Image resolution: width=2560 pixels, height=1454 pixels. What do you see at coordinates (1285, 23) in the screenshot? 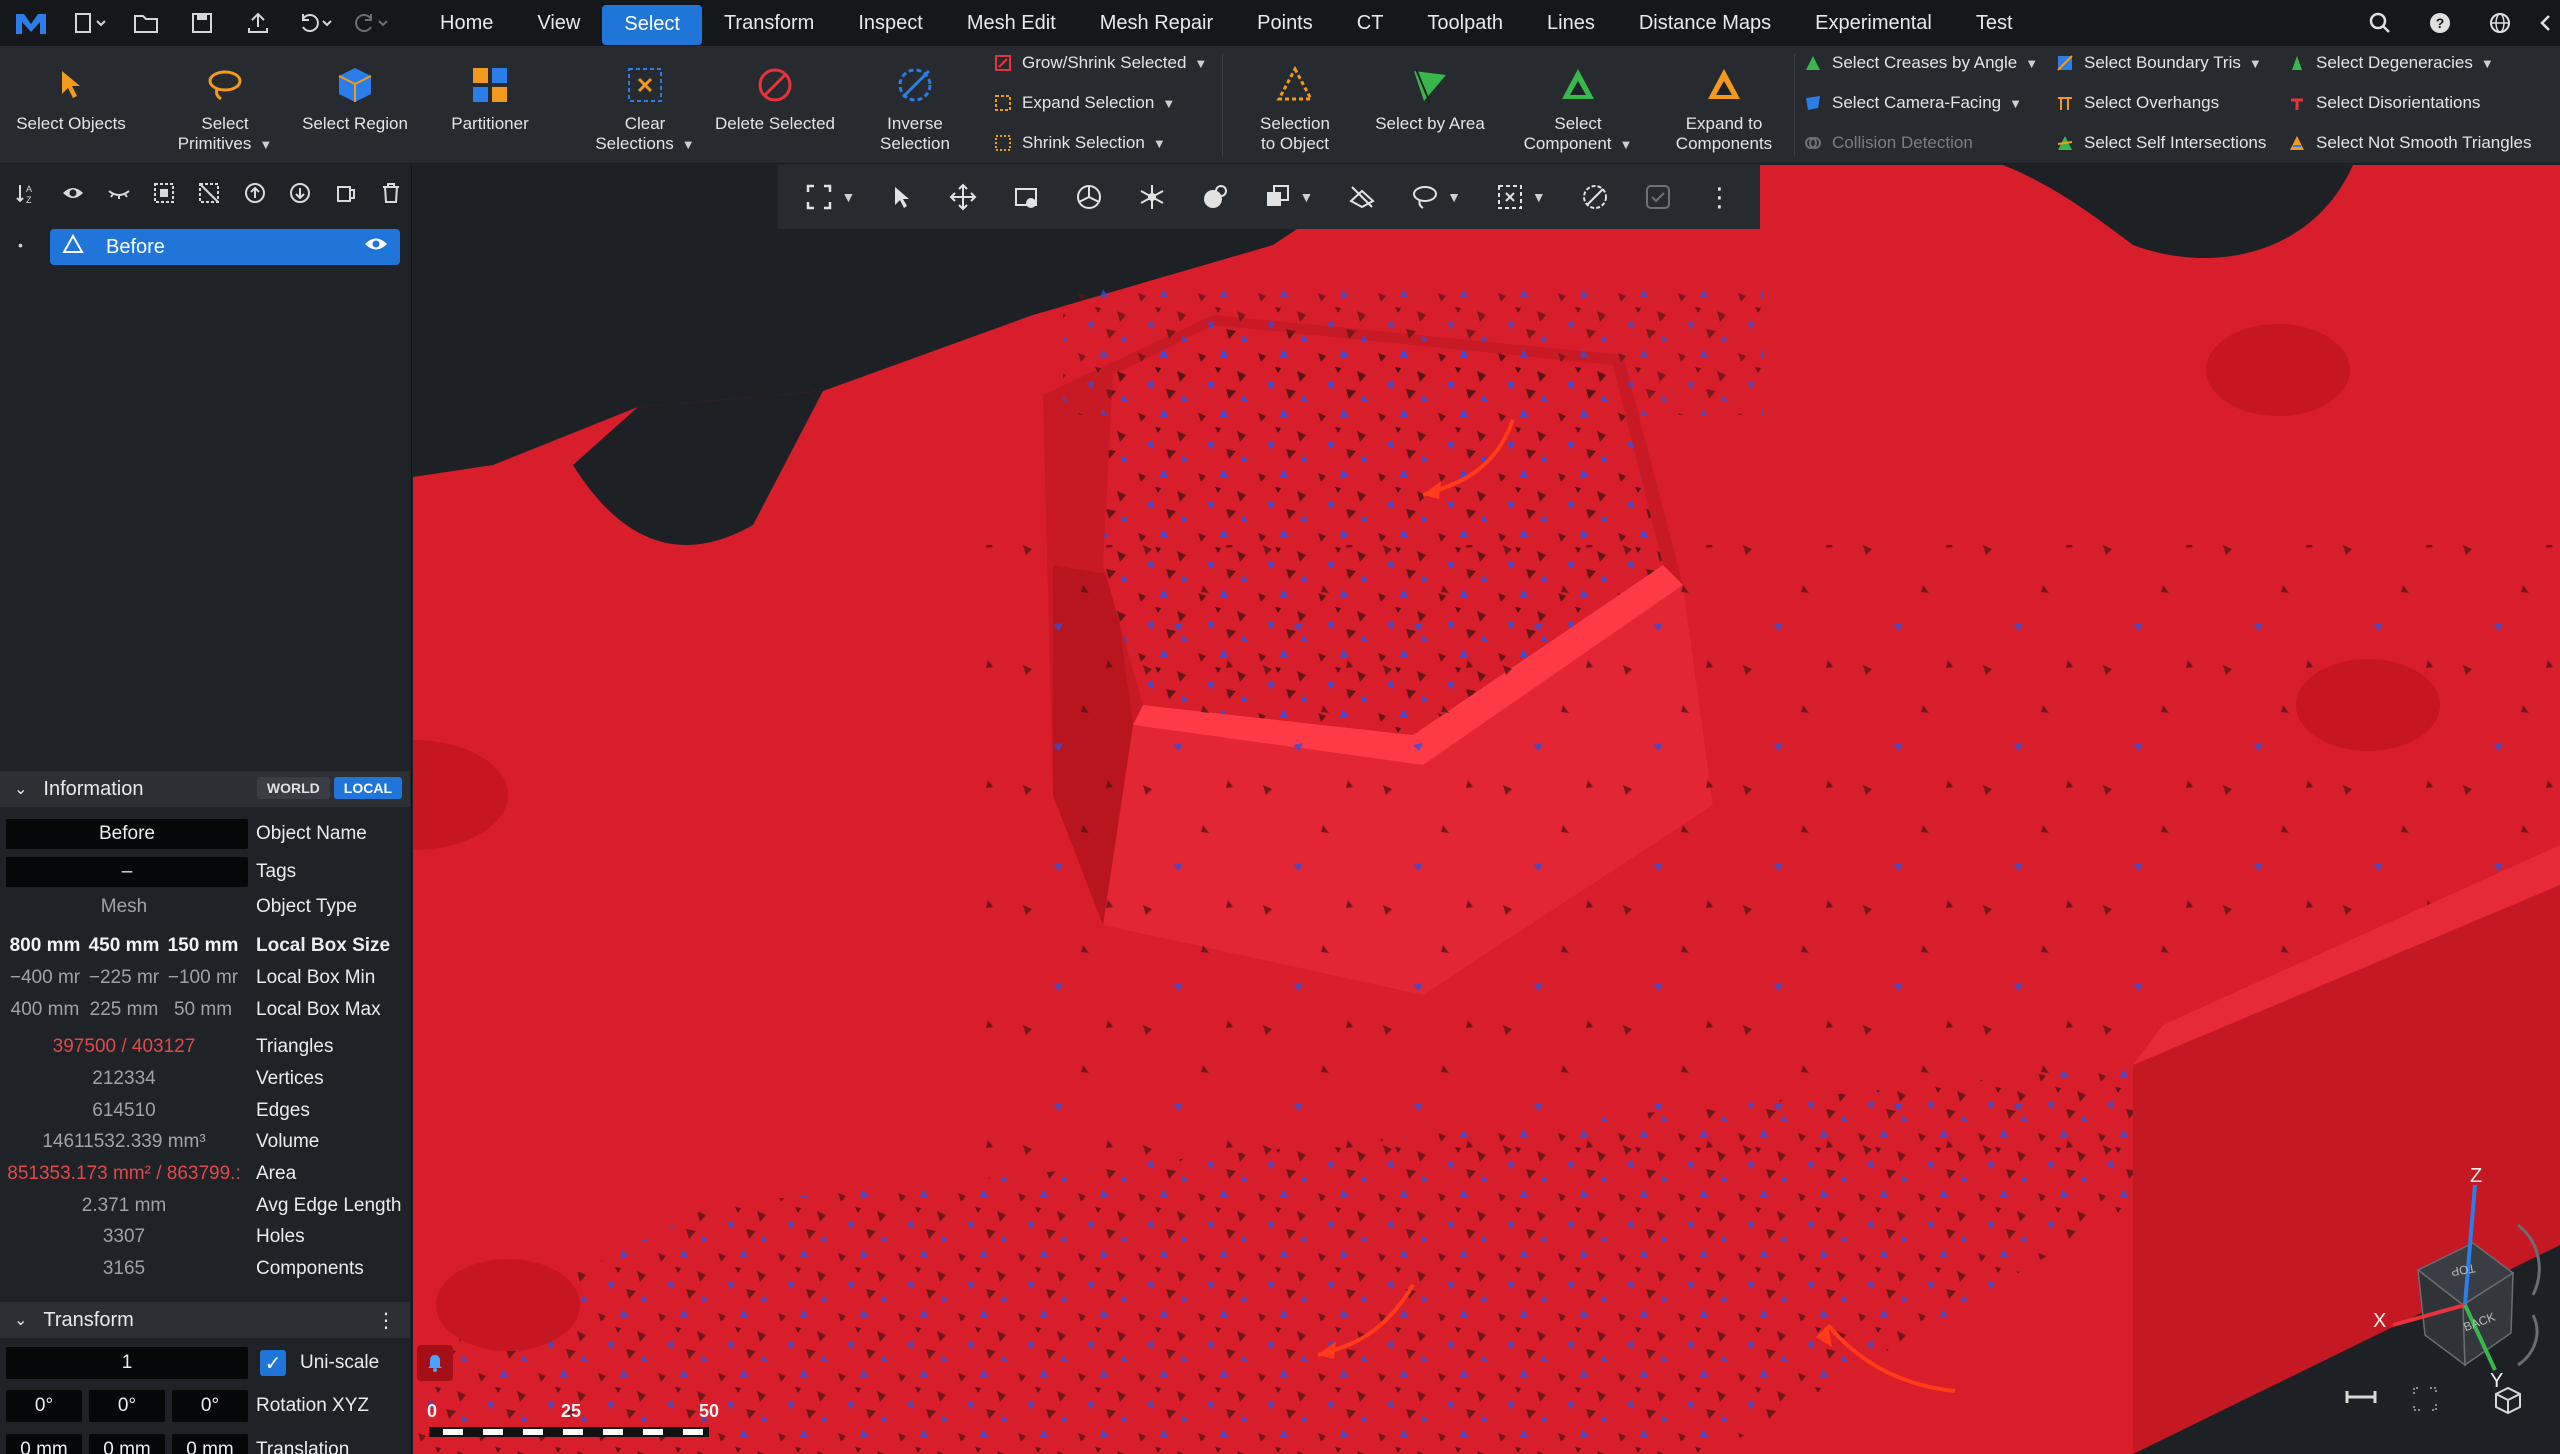
I see `tab-points: Points` at bounding box center [1285, 23].